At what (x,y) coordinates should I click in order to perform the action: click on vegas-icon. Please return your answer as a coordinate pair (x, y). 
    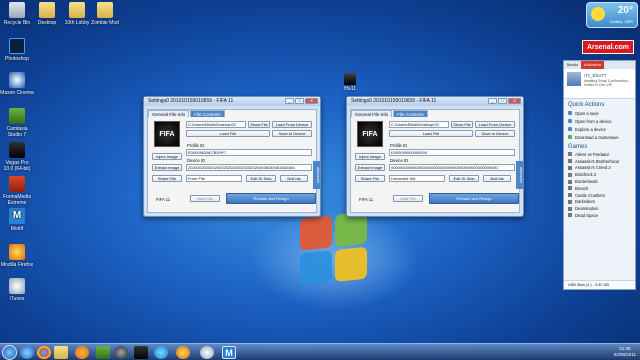
    Looking at the image, I should click on (17, 150).